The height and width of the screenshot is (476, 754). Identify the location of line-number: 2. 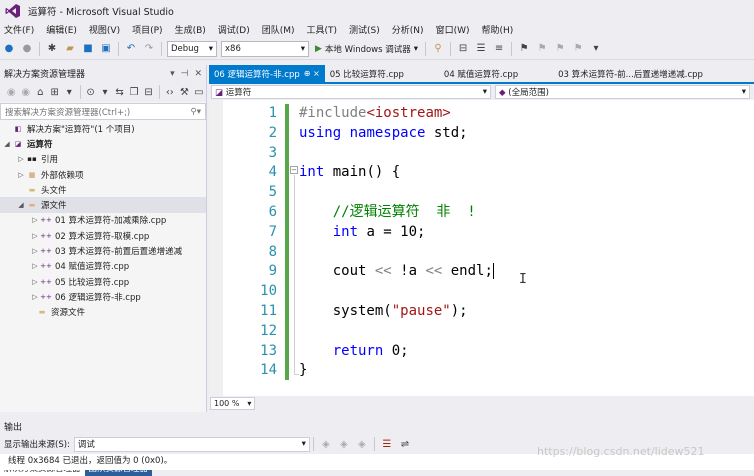
(272, 132).